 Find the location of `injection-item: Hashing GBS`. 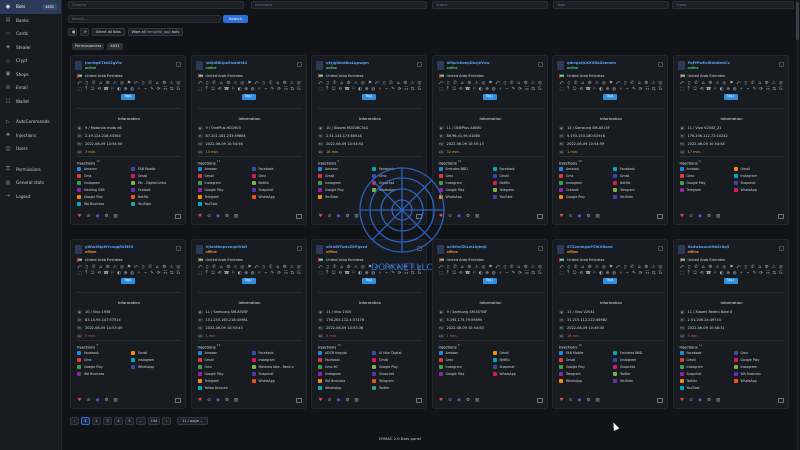

injection-item: Hashing GBS is located at coordinates (102, 190).